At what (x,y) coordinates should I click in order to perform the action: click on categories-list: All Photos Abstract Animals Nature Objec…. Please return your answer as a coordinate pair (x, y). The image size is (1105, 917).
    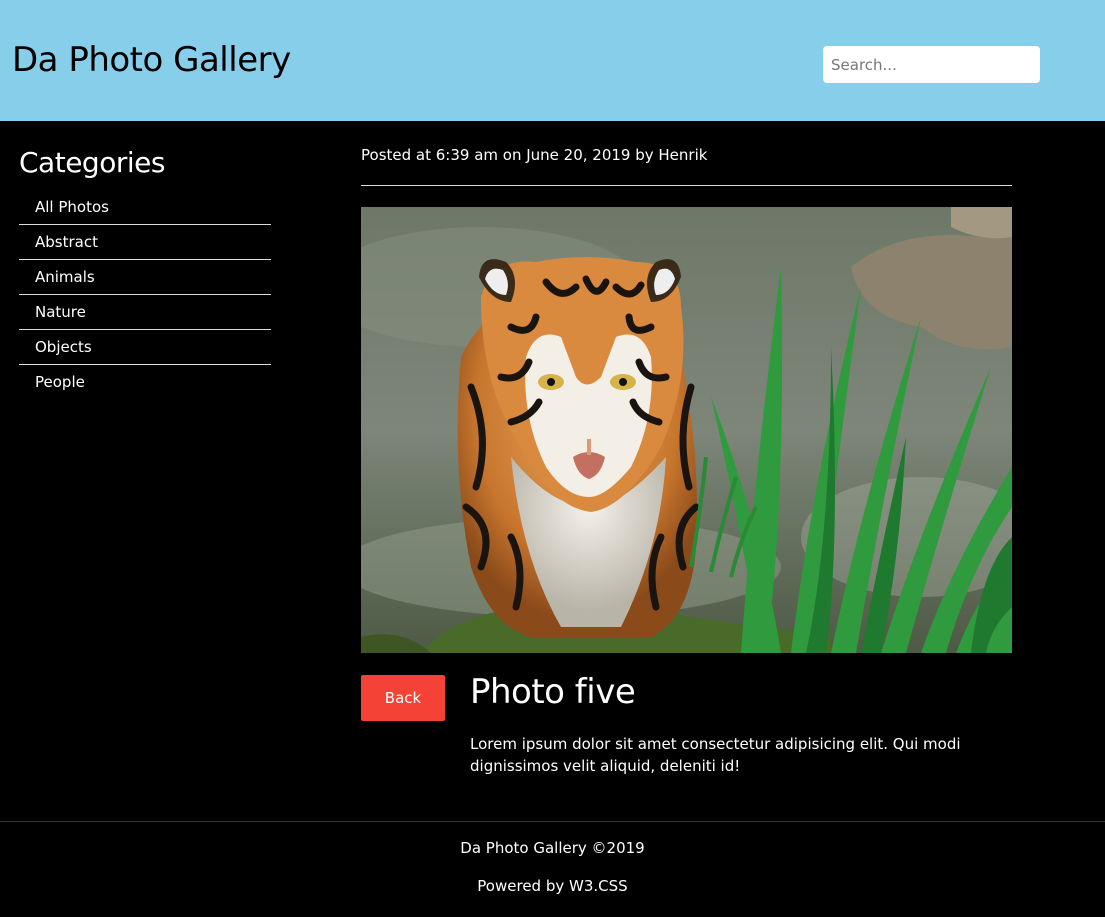
    Looking at the image, I should click on (145, 295).